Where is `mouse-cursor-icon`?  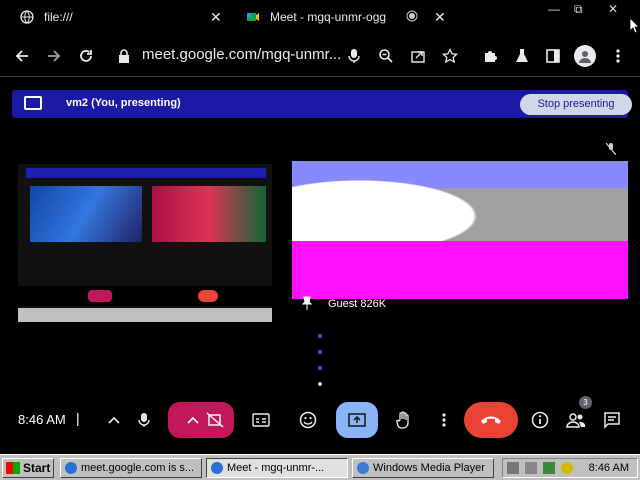 mouse-cursor-icon is located at coordinates (634, 28).